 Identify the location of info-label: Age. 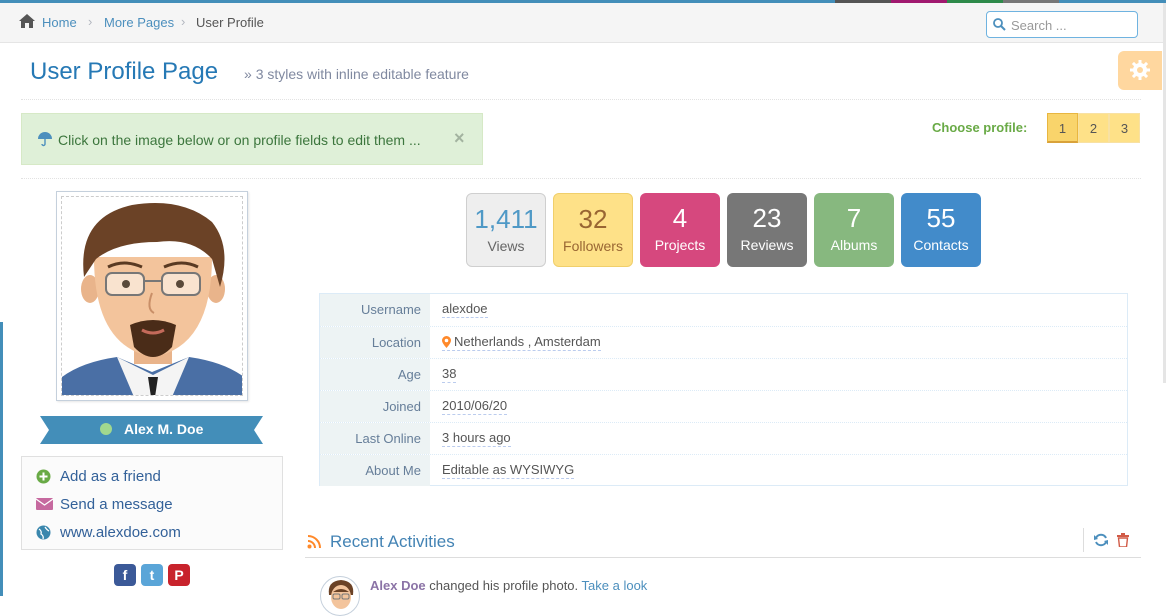
(375, 374).